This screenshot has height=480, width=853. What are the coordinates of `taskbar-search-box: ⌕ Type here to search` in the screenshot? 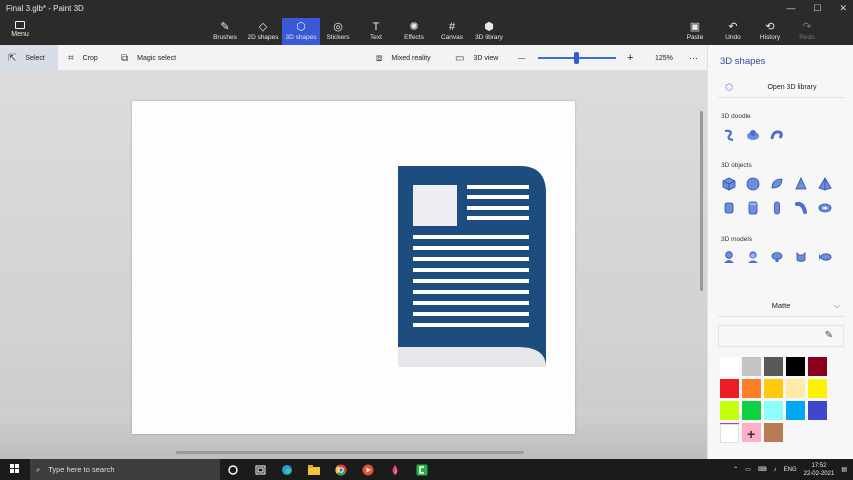 It's located at (125, 469).